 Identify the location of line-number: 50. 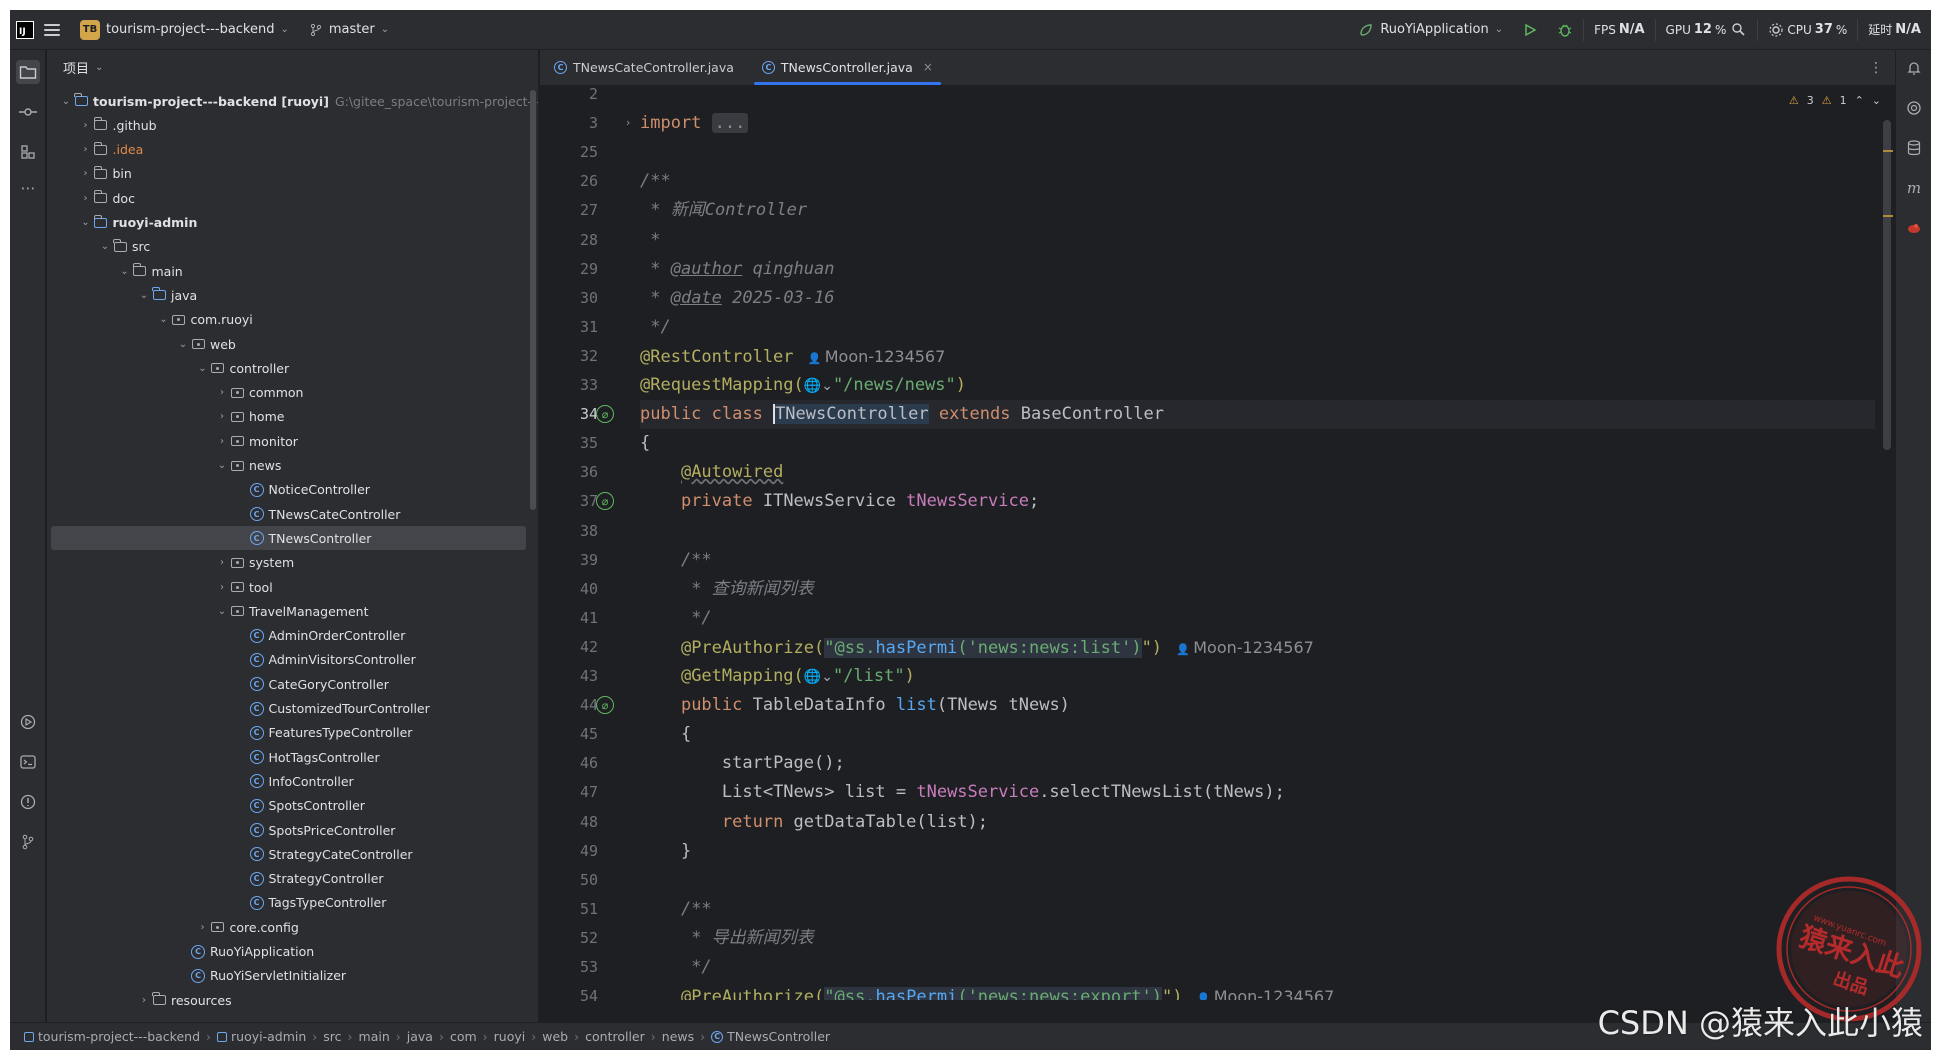
(568, 880).